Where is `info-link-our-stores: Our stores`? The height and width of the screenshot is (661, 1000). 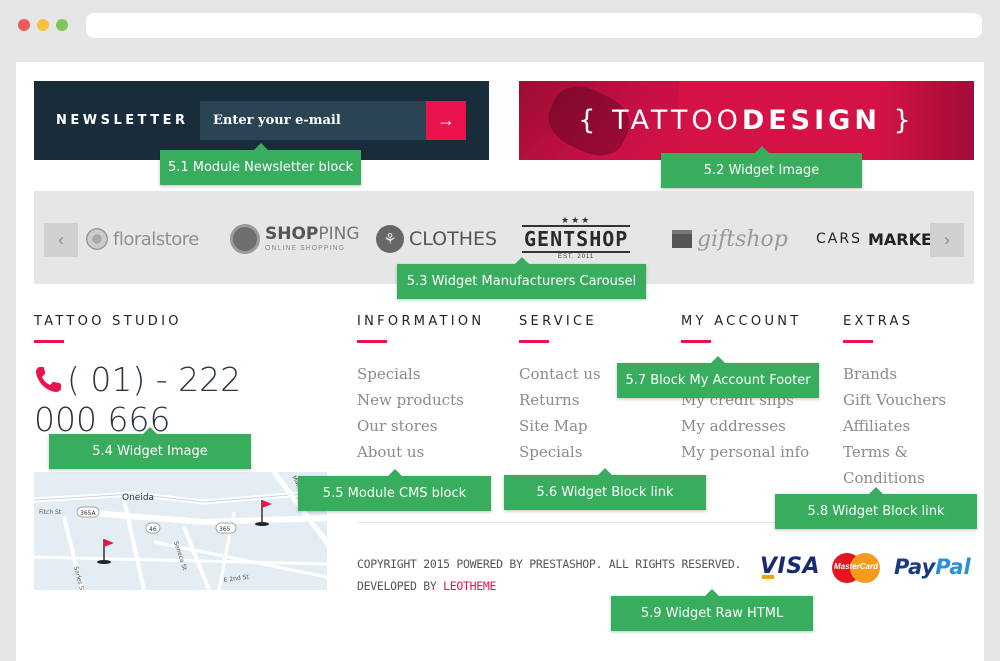
info-link-our-stores: Our stores is located at coordinates (397, 426).